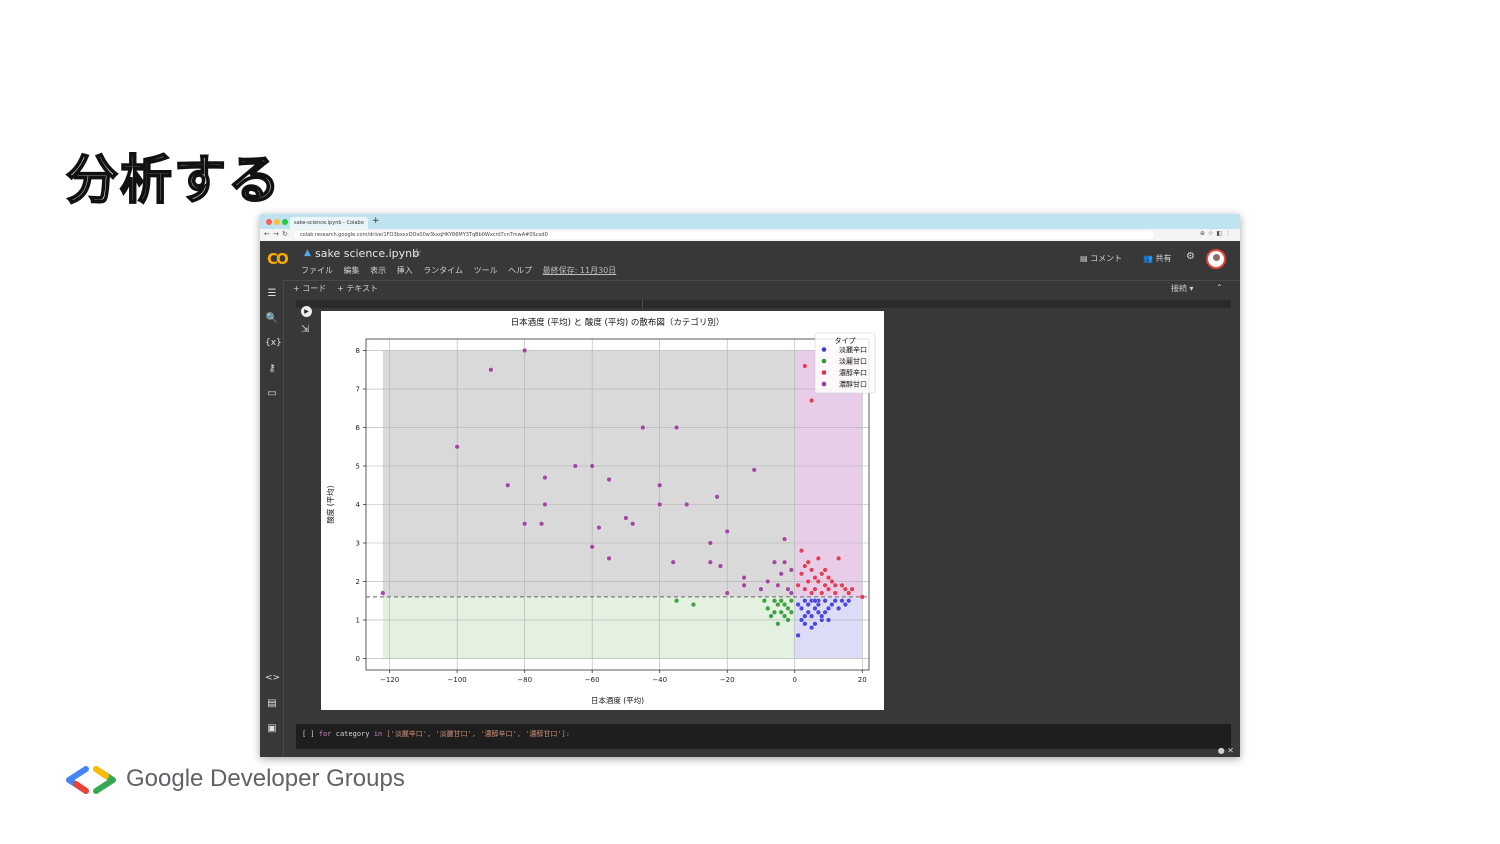  What do you see at coordinates (358, 505) in the screenshot?
I see `y-tick-label: 4` at bounding box center [358, 505].